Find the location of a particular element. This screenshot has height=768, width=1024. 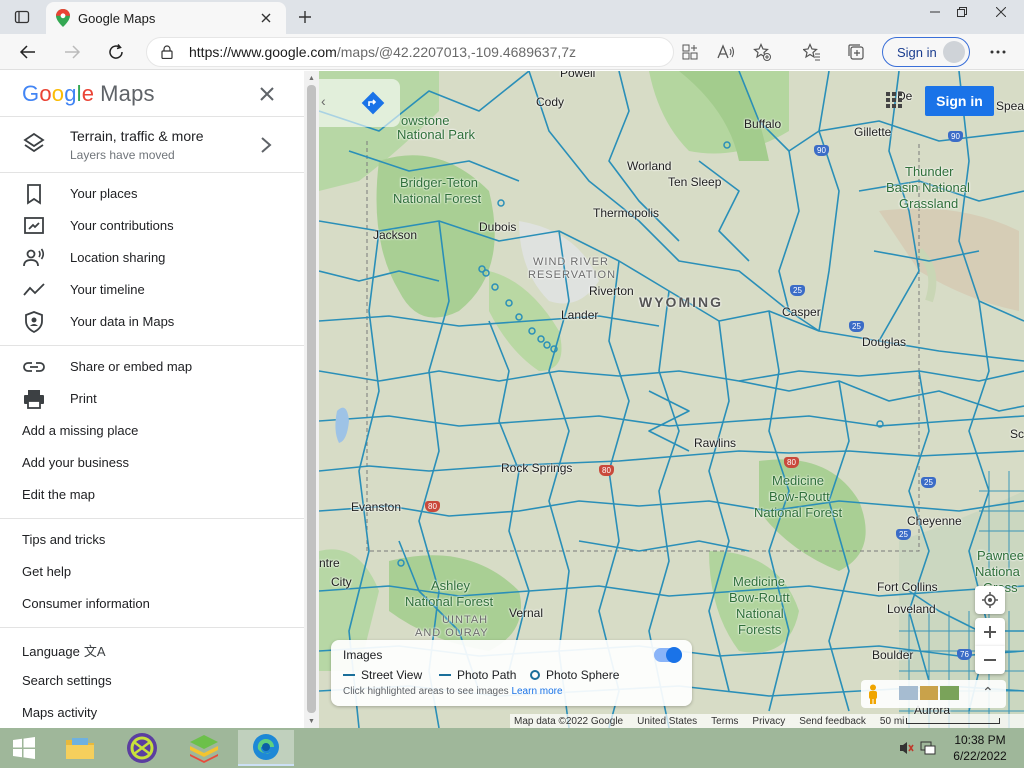

scale-label: 50 mi is located at coordinates (892, 721).